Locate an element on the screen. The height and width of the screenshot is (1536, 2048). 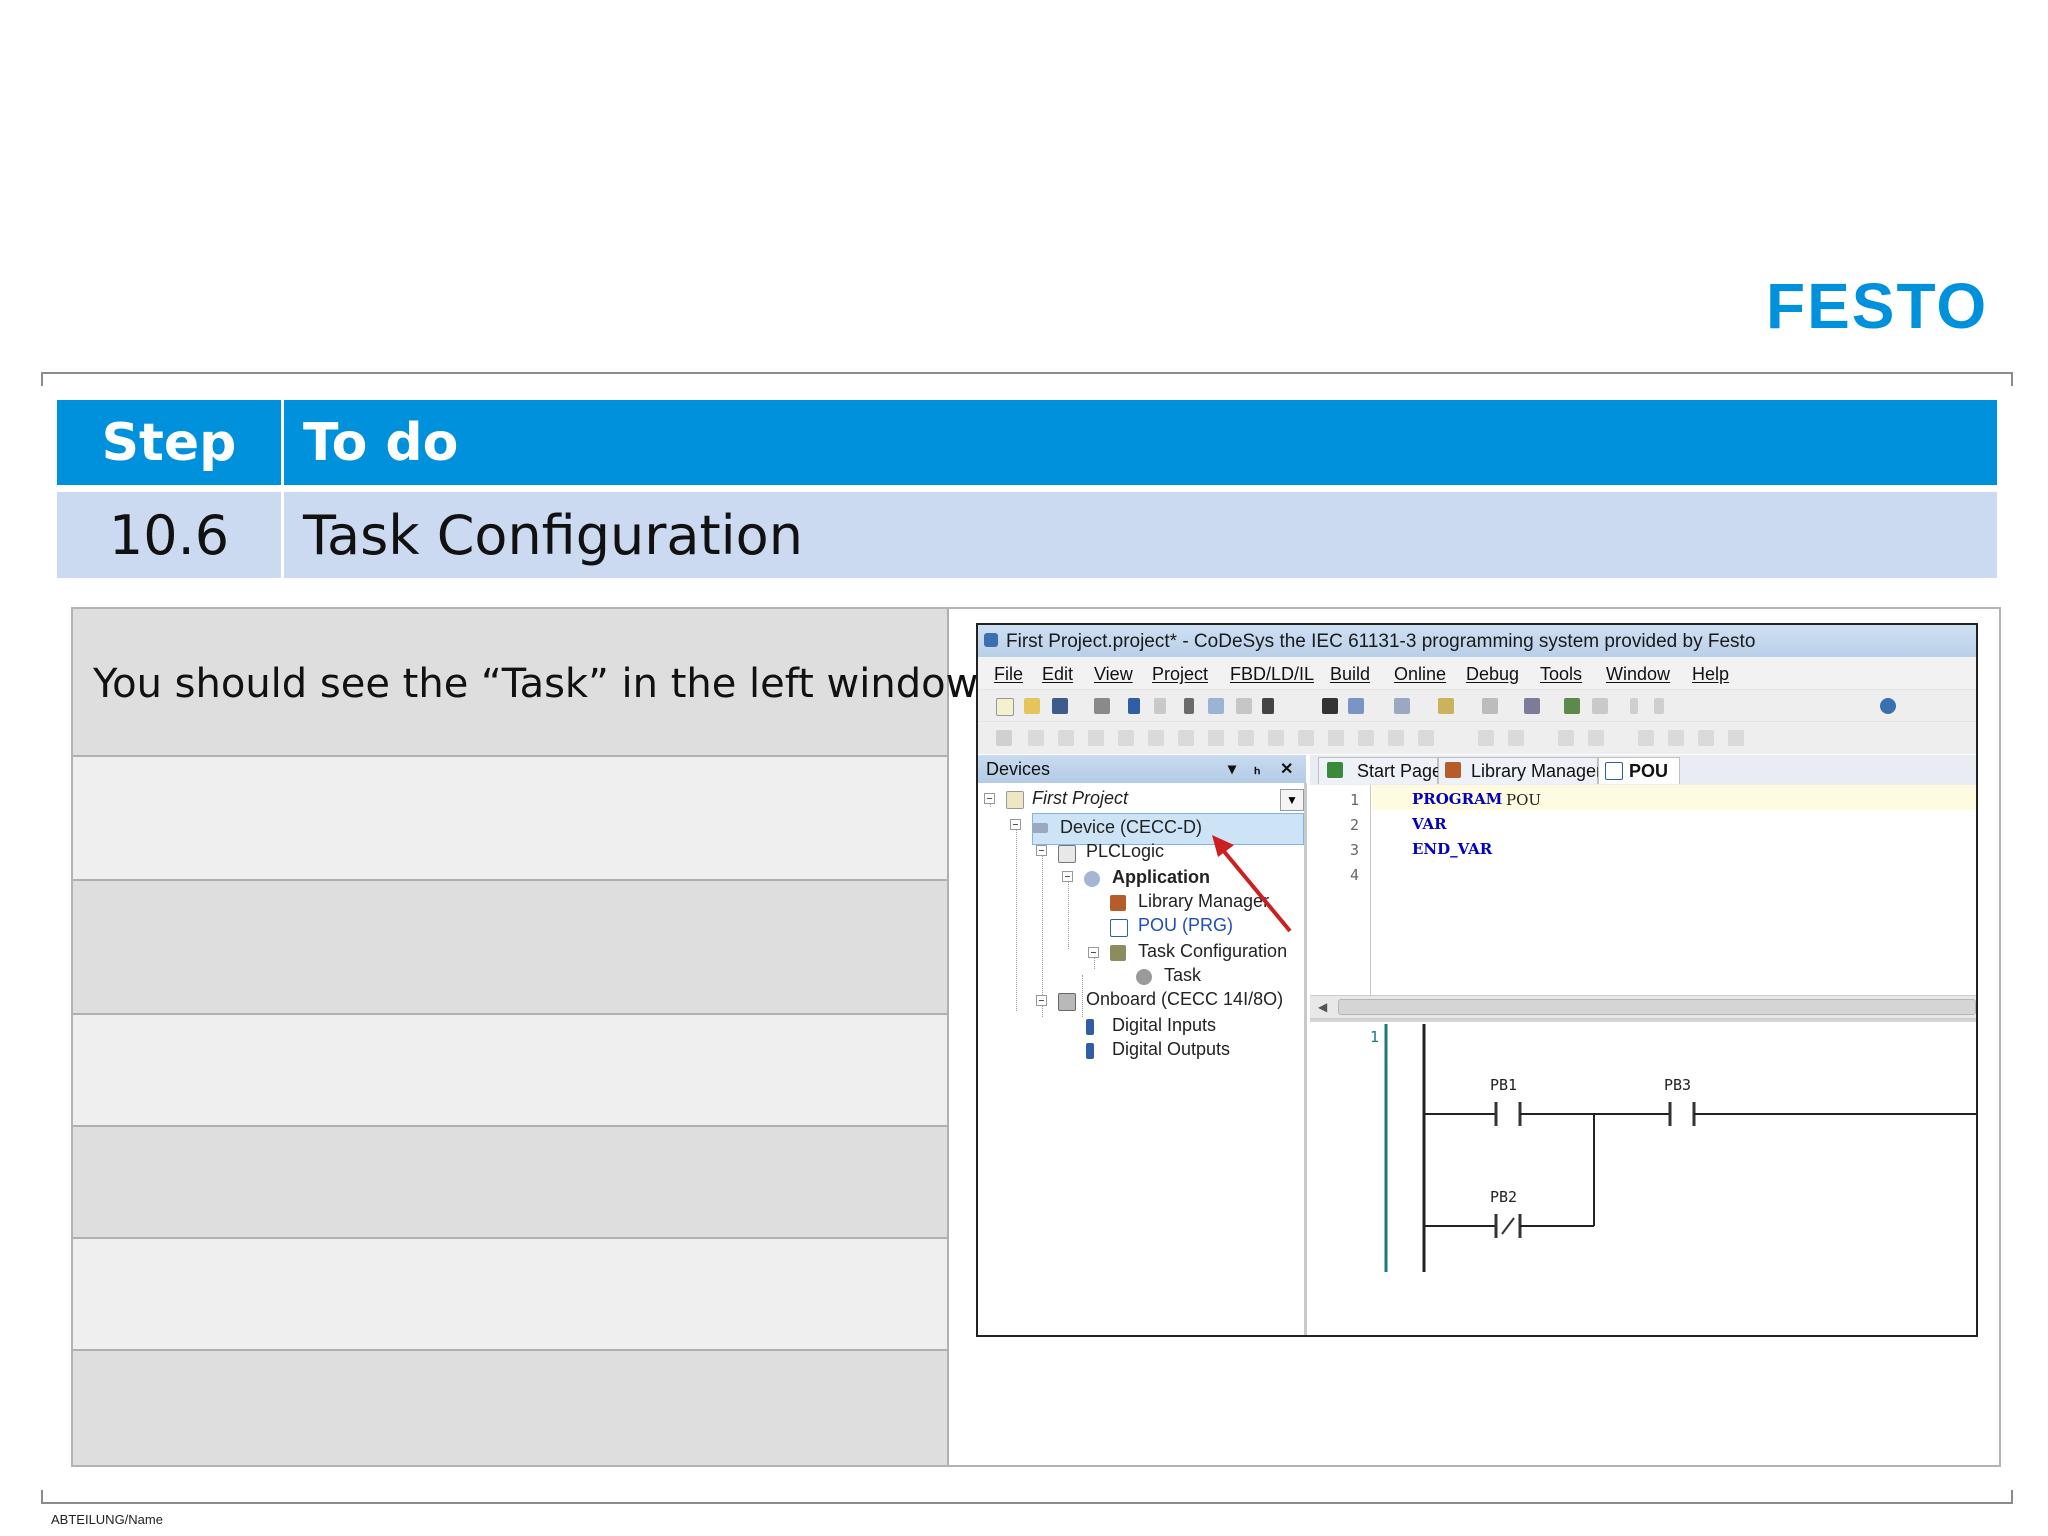
build-icon is located at coordinates (1532, 706).